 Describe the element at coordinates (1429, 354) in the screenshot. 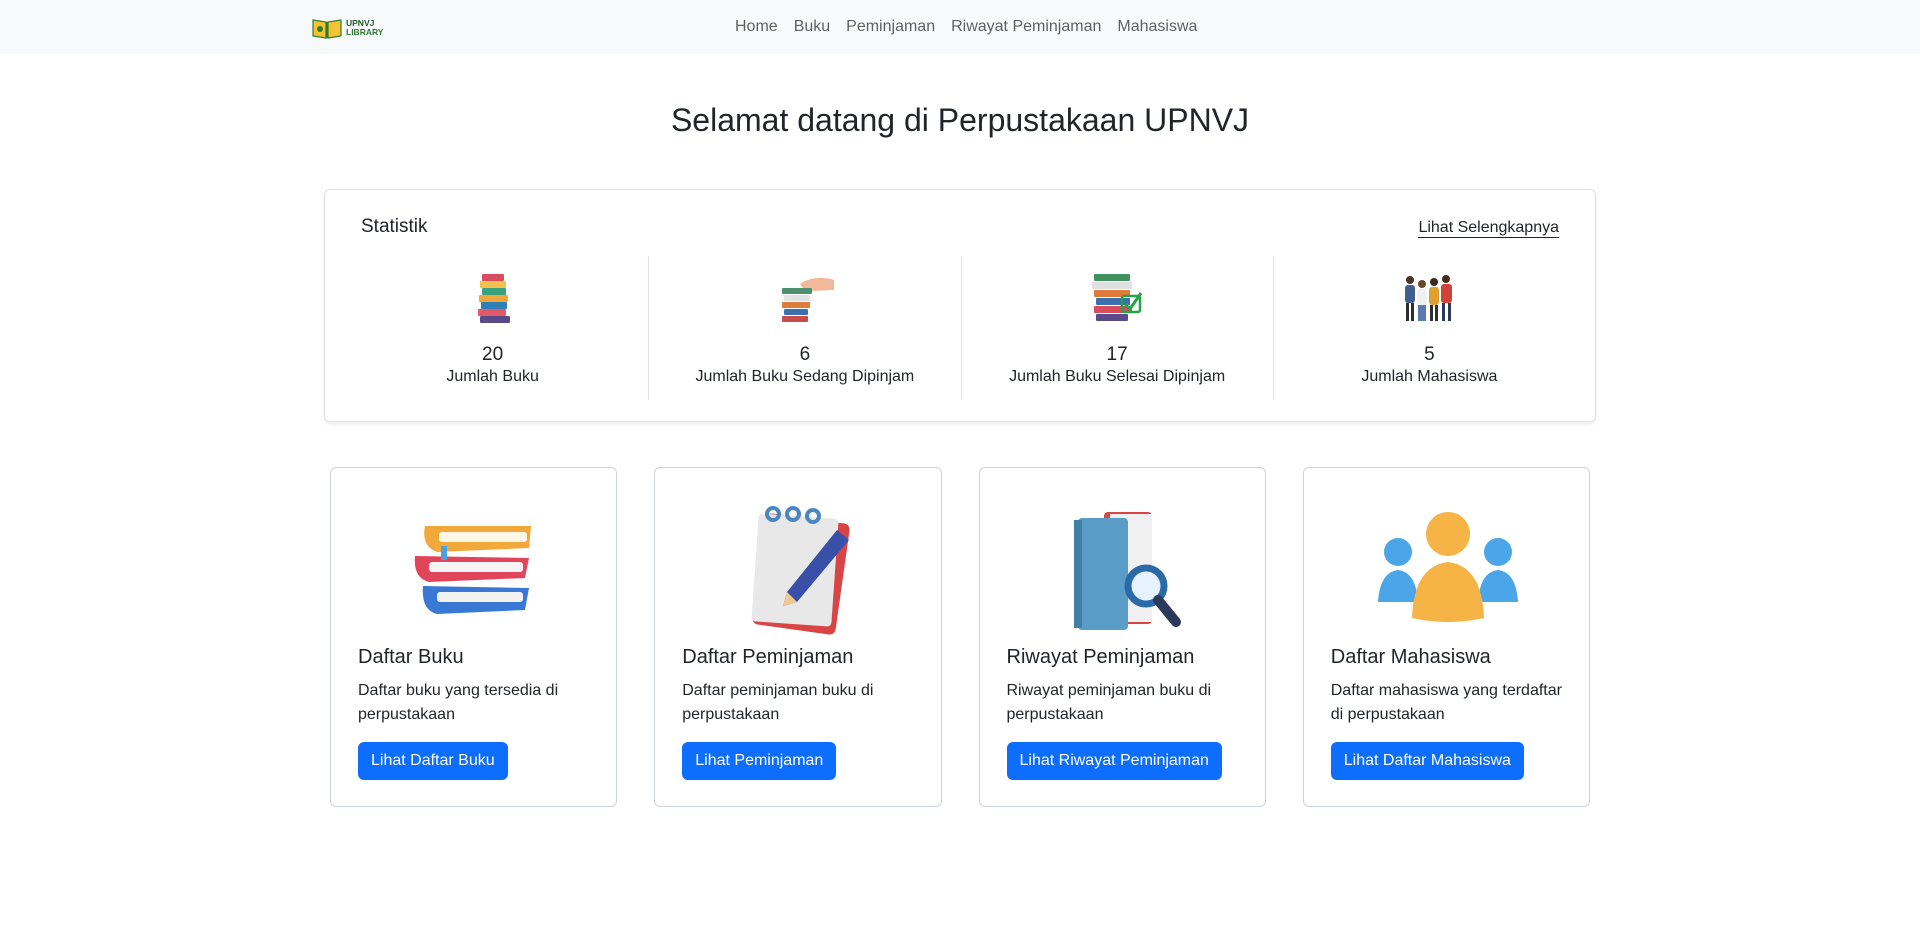

I see `stat-value: 5` at that location.